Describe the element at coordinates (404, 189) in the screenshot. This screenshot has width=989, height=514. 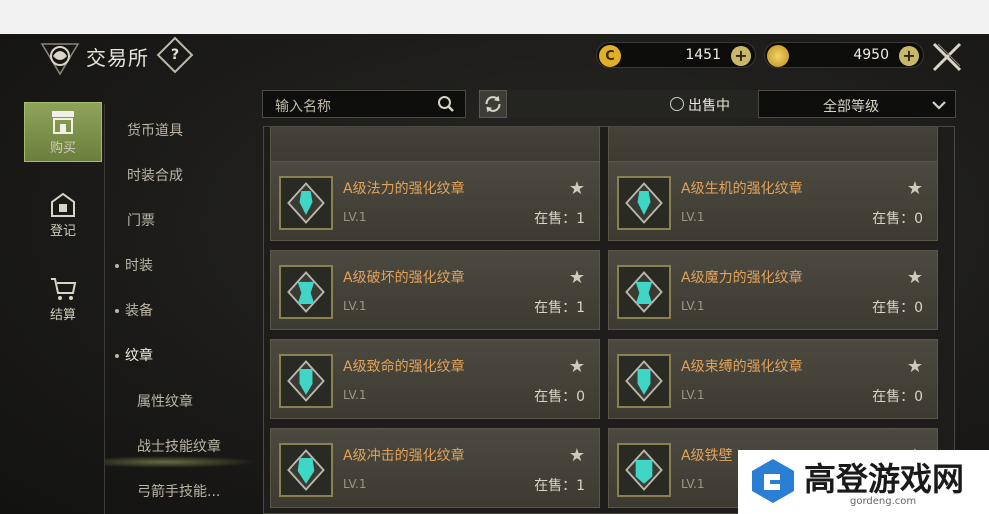
I see `item-name: A级法力的强化纹章` at that location.